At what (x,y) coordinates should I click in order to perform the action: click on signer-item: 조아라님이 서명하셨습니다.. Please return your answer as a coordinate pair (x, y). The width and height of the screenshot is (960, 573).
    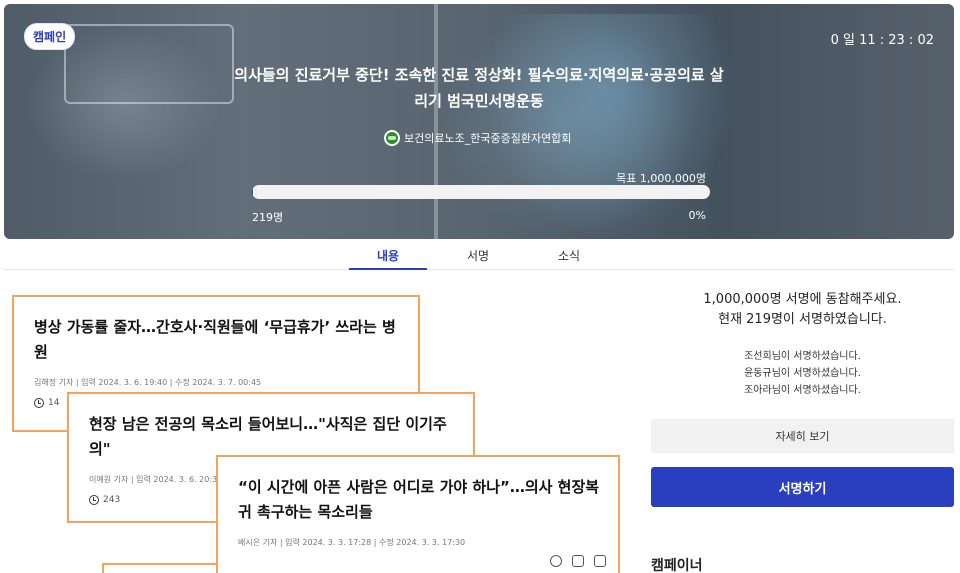
    Looking at the image, I should click on (802, 390).